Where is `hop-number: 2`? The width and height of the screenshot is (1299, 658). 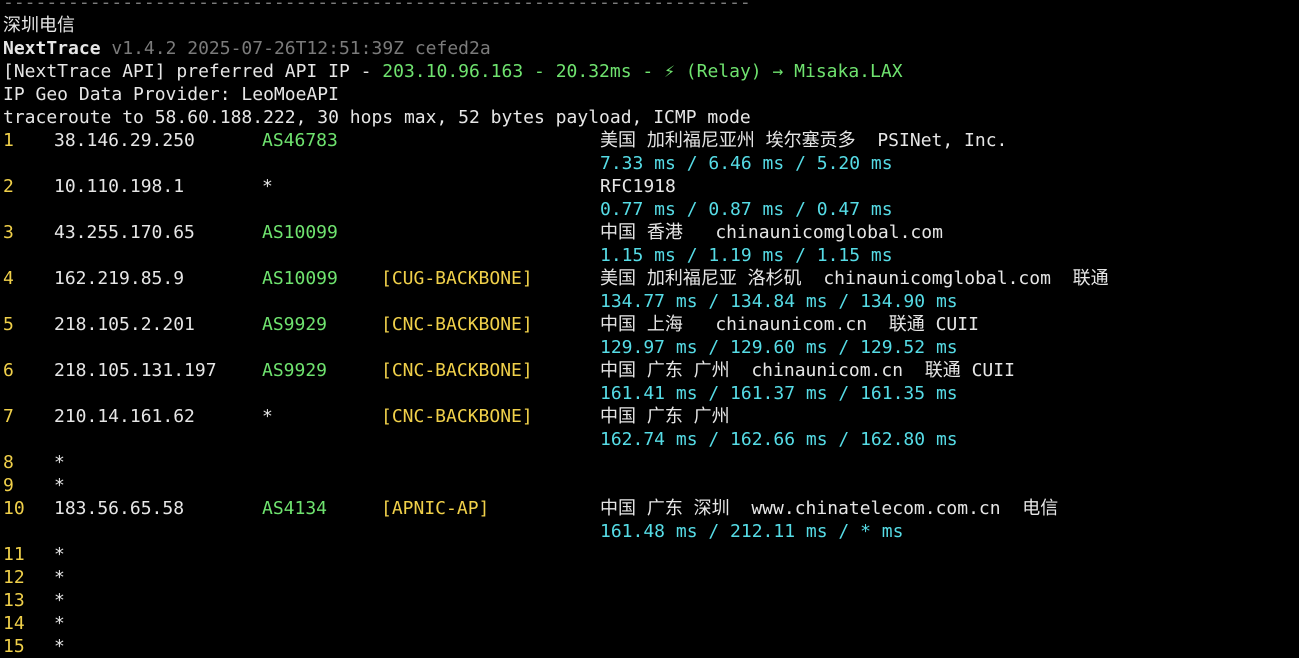 hop-number: 2 is located at coordinates (8, 186).